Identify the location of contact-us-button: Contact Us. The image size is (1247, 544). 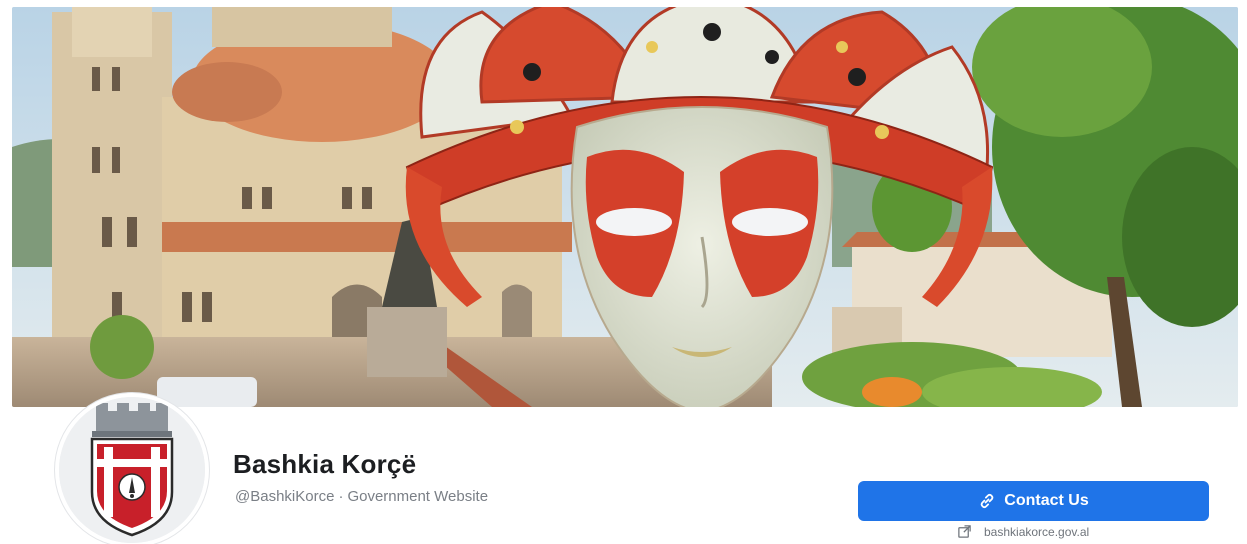
(1033, 501).